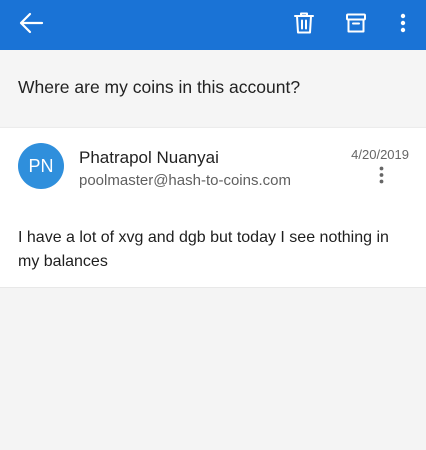 Image resolution: width=426 pixels, height=450 pixels. I want to click on back-button, so click(31, 25).